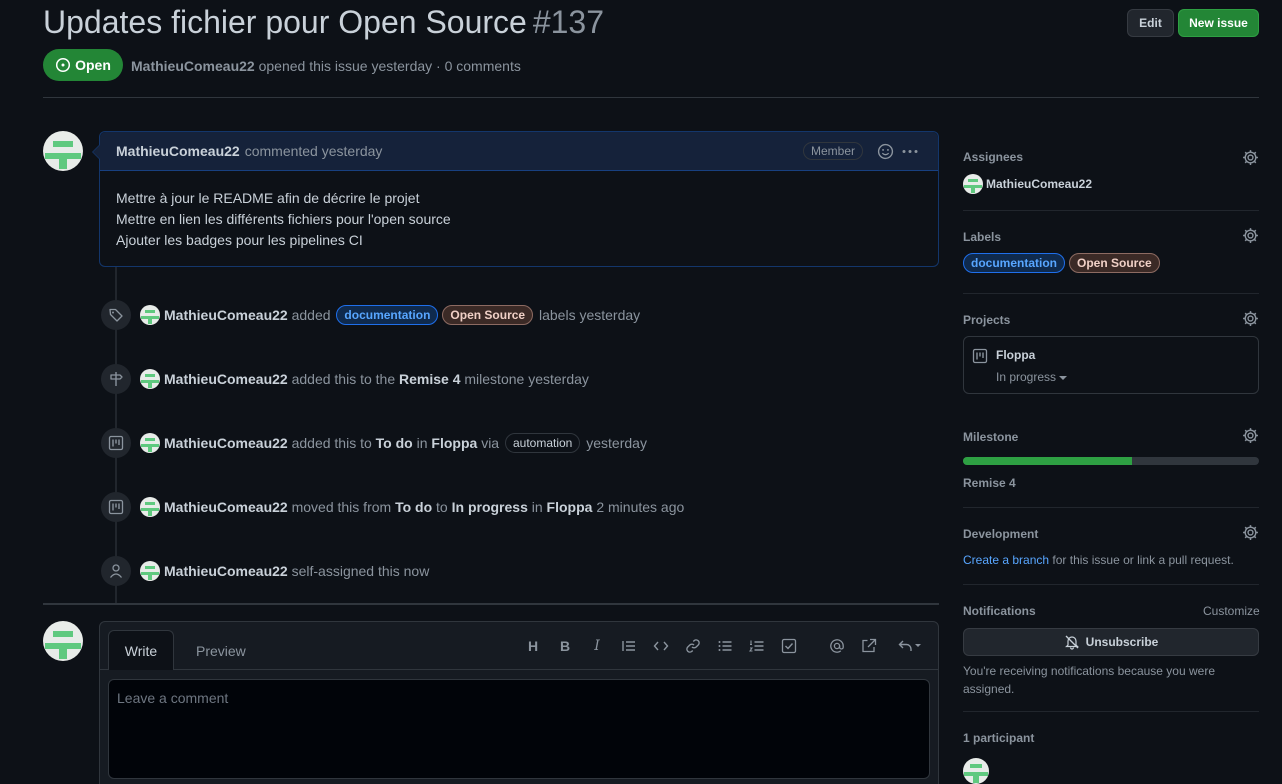  What do you see at coordinates (869, 646) in the screenshot?
I see `cross-reference-icon` at bounding box center [869, 646].